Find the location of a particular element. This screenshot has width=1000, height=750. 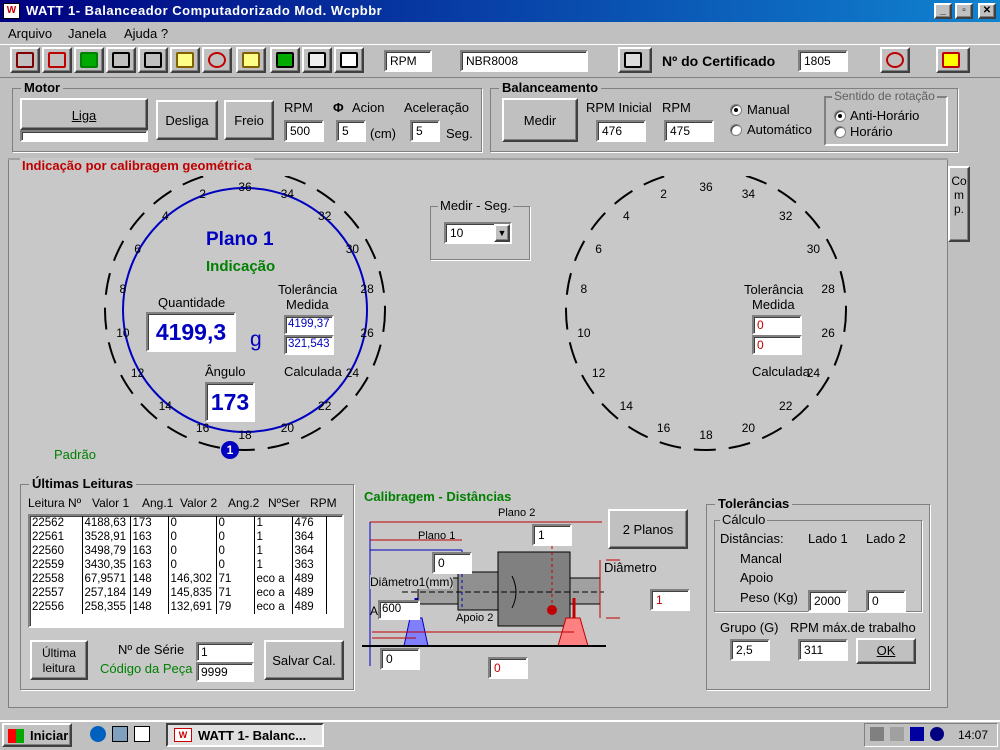

app-icon: W is located at coordinates (11, 11).